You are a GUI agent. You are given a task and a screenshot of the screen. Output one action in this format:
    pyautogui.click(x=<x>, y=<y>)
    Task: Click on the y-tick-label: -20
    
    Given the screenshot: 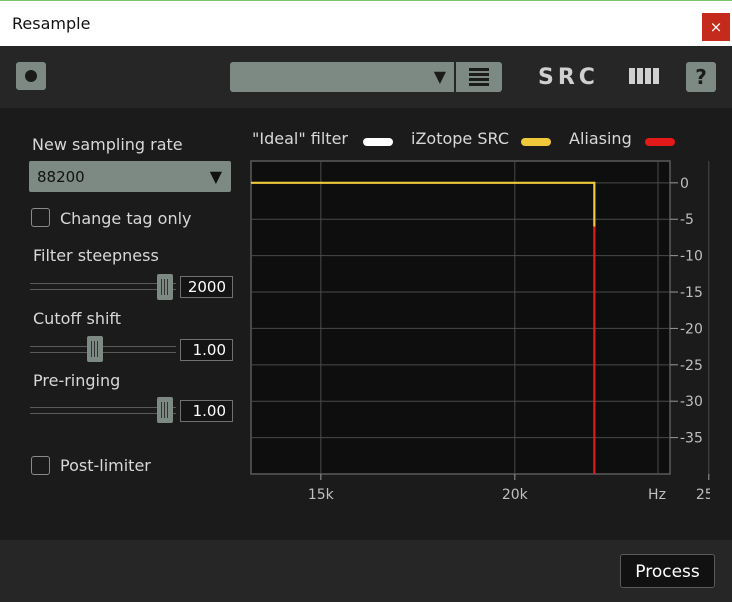 What is the action you would take?
    pyautogui.click(x=691, y=329)
    